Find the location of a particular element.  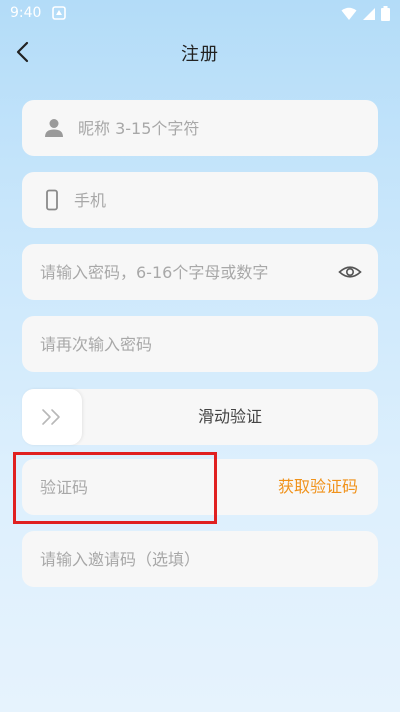

signal-icon is located at coordinates (369, 13).